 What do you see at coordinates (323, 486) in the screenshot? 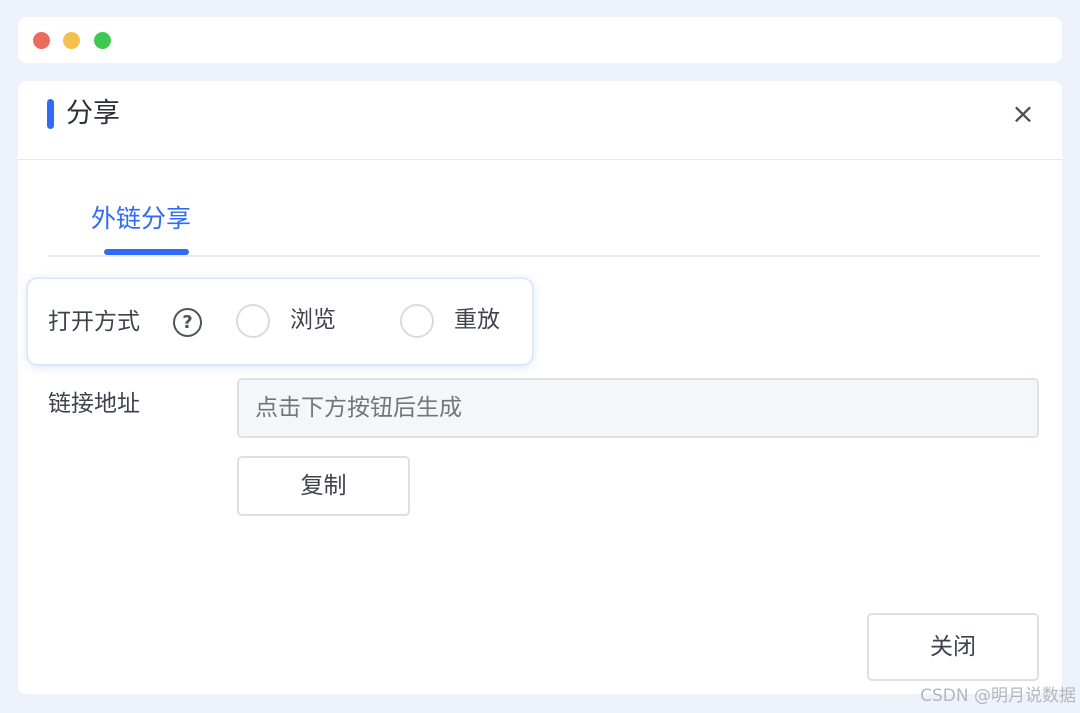
I see `copy-button: 复制` at bounding box center [323, 486].